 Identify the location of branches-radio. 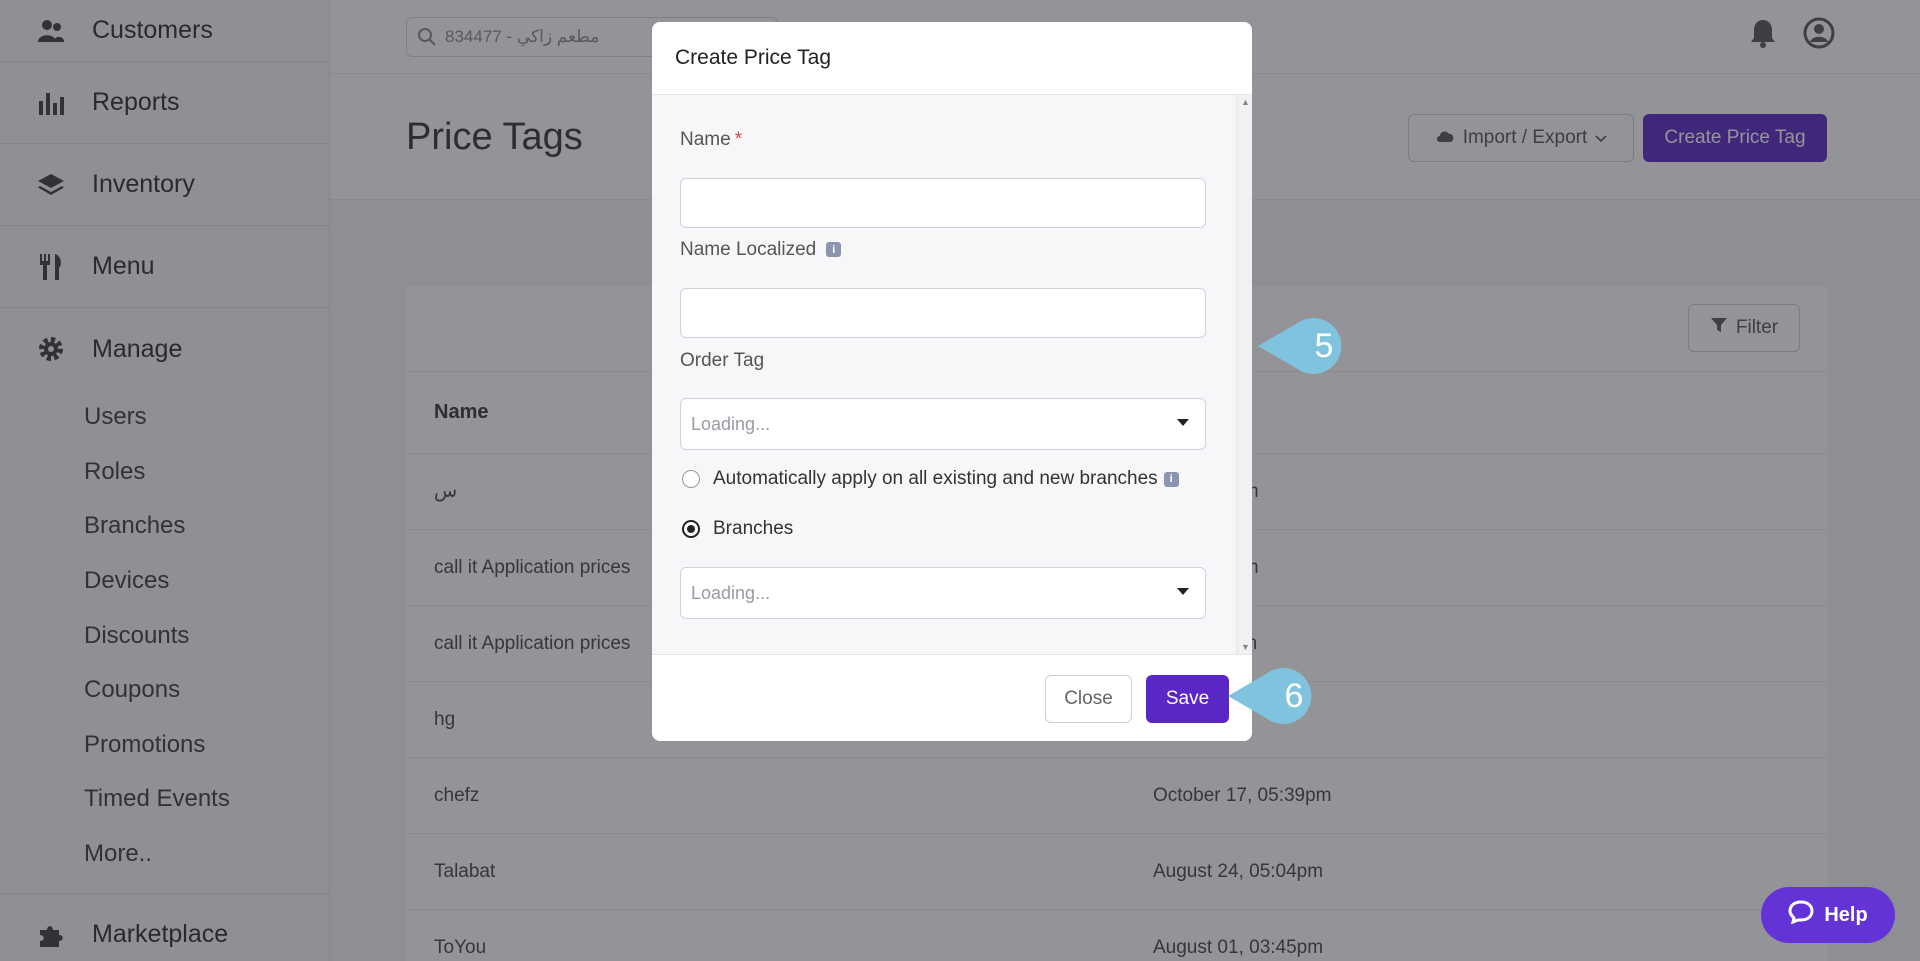
(691, 529).